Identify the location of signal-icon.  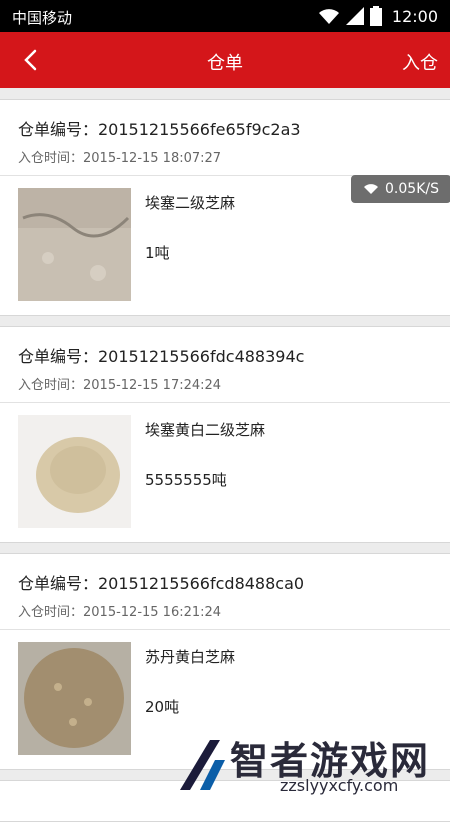
(354, 16).